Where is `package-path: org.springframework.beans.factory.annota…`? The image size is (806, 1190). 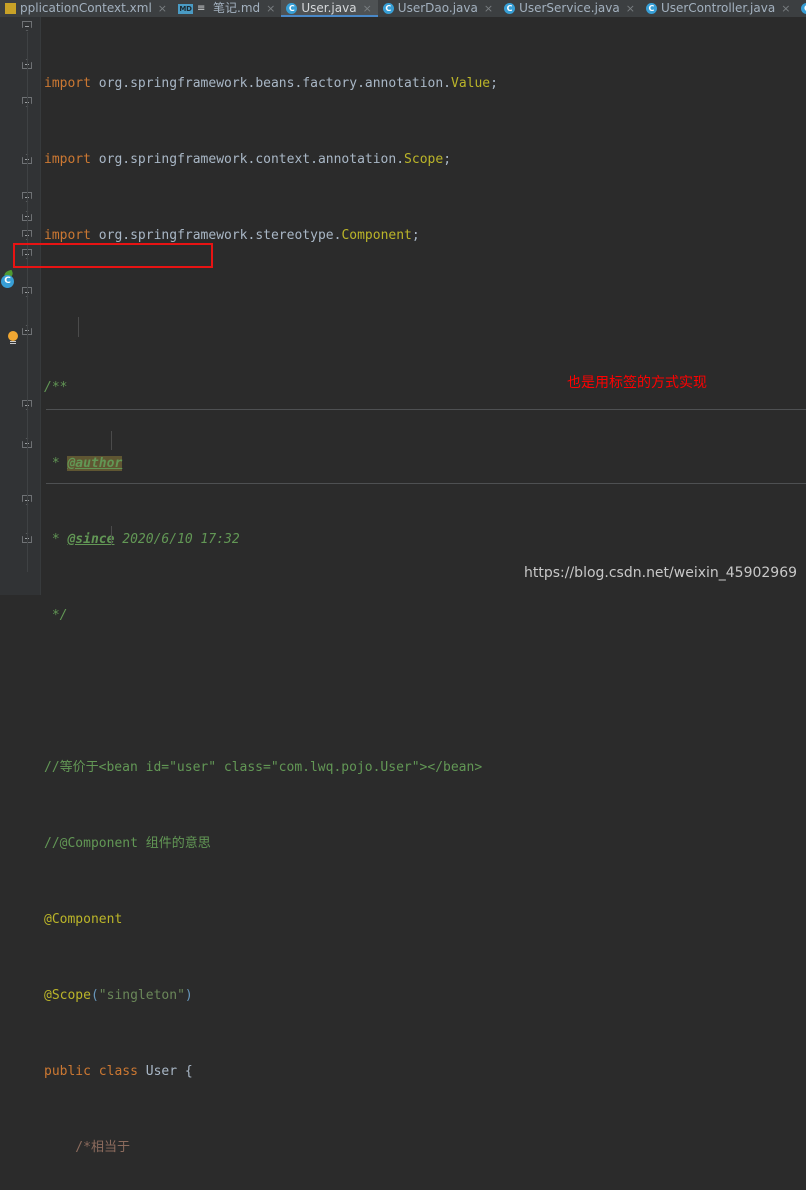 package-path: org.springframework.beans.factory.annota… is located at coordinates (274, 83).